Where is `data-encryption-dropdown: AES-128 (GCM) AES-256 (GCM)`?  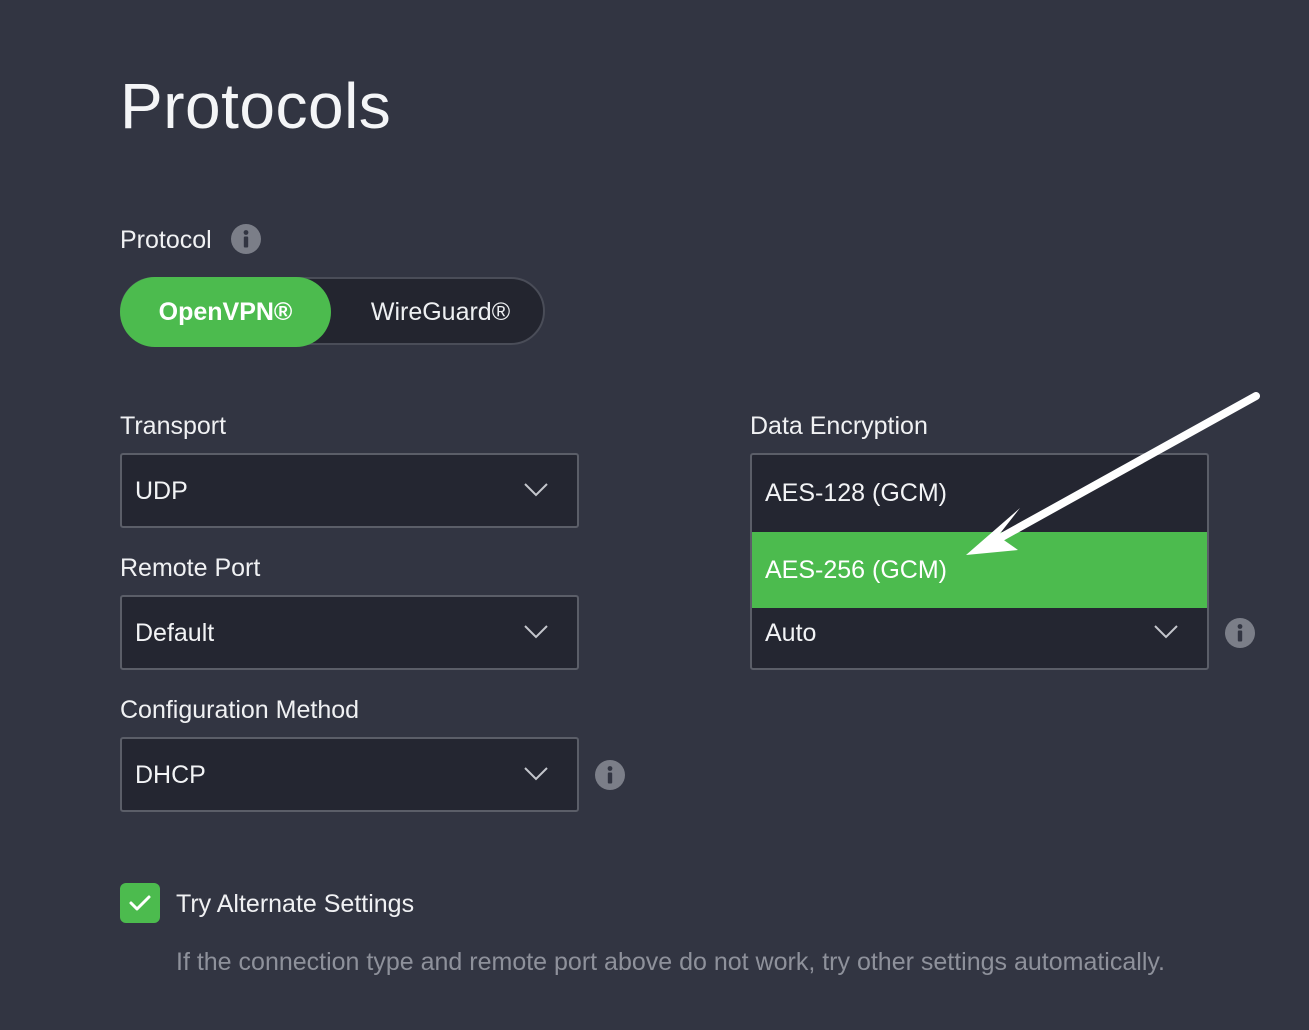 data-encryption-dropdown: AES-128 (GCM) AES-256 (GCM) is located at coordinates (979, 530).